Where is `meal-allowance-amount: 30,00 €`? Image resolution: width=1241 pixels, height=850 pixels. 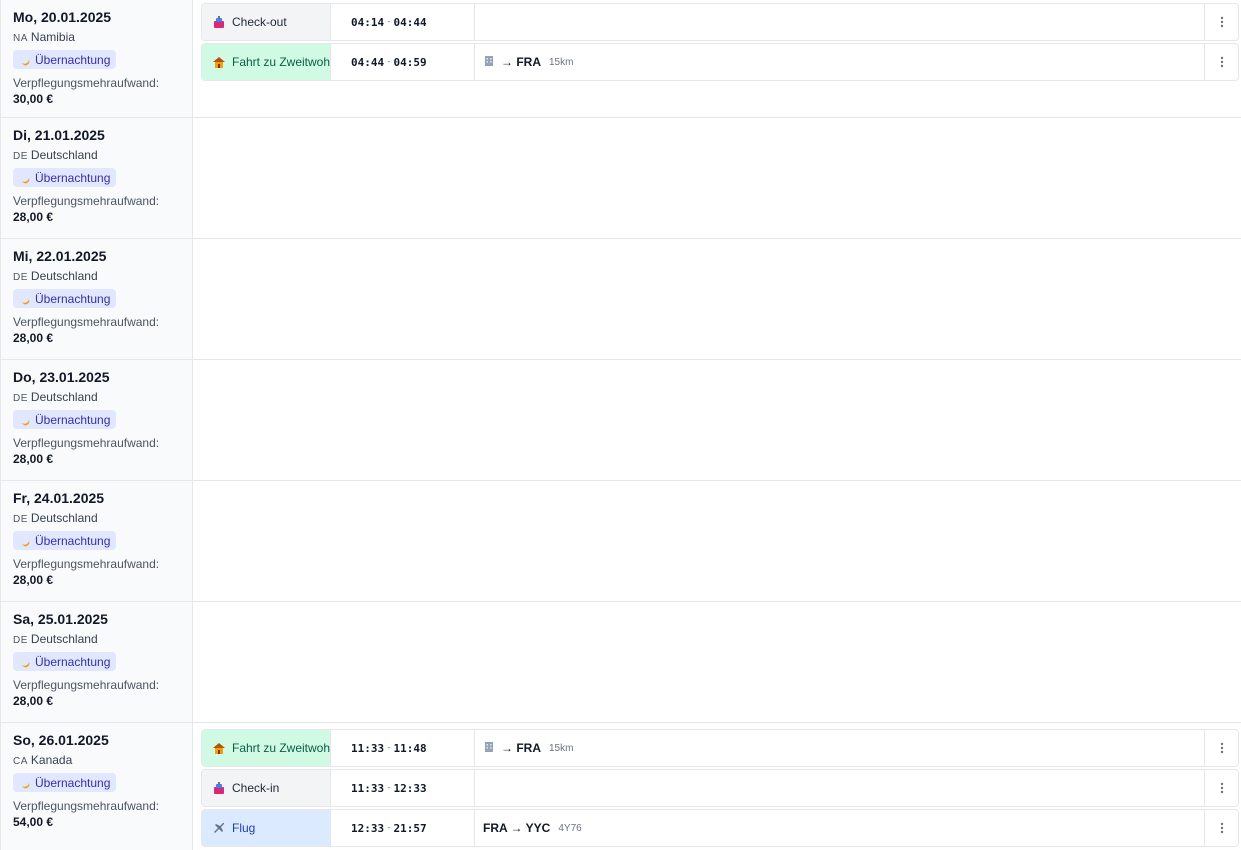
meal-allowance-amount: 30,00 € is located at coordinates (33, 98).